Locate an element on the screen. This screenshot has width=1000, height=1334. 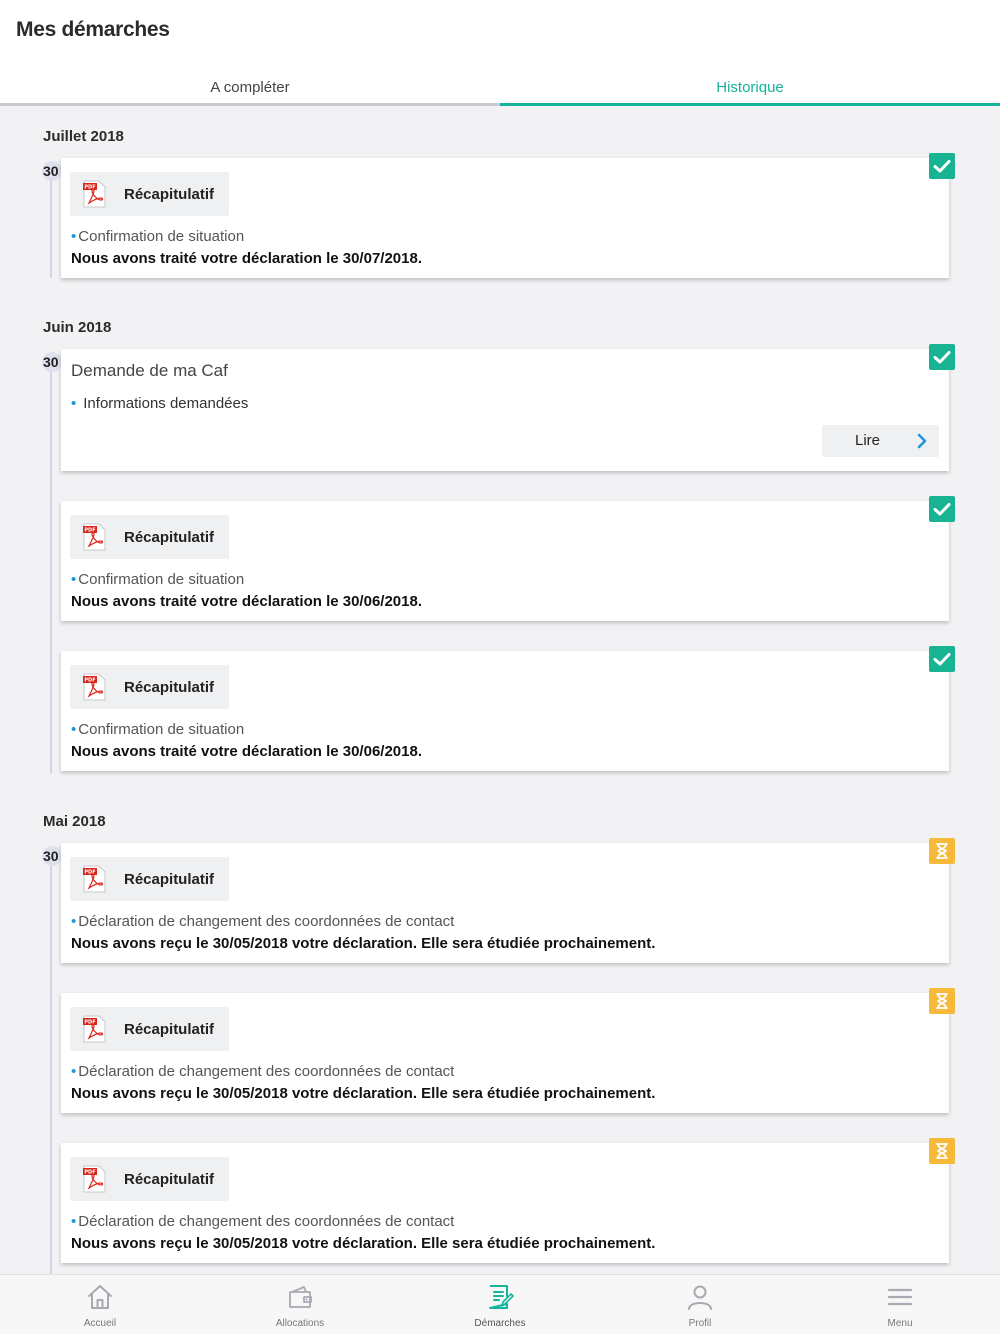
user-icon is located at coordinates (700, 1297).